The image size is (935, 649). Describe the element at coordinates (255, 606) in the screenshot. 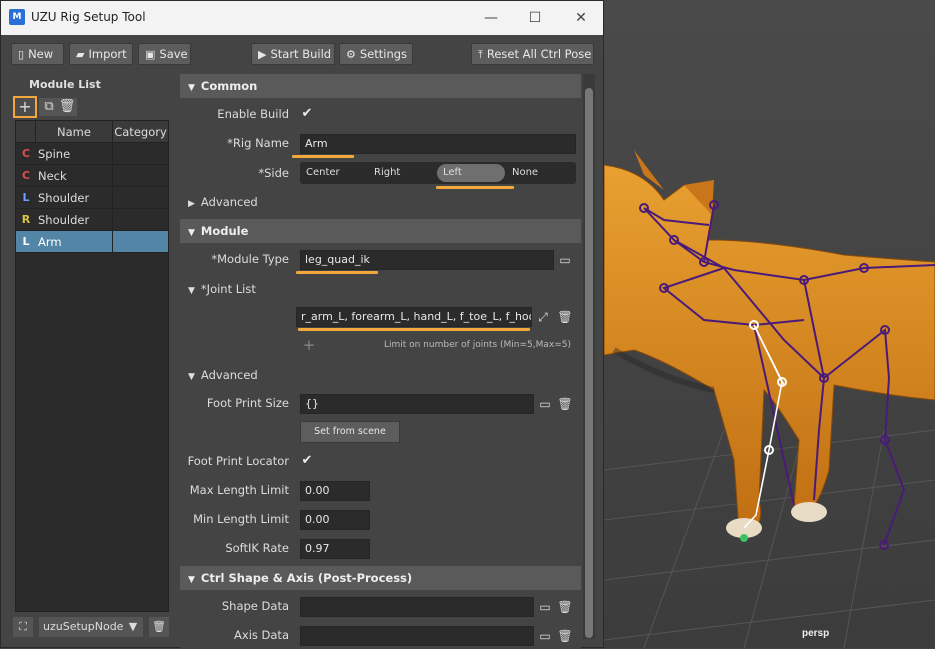

I see `shape-data-label: Shape Data` at that location.